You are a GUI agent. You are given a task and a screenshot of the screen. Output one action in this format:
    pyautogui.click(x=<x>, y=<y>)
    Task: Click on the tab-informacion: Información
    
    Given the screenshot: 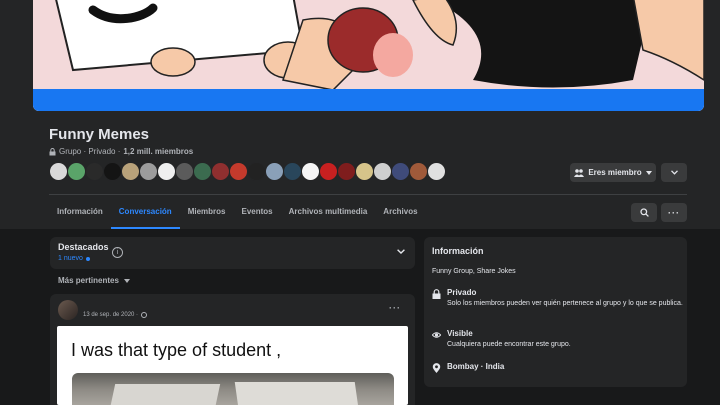 What is the action you would take?
    pyautogui.click(x=80, y=213)
    